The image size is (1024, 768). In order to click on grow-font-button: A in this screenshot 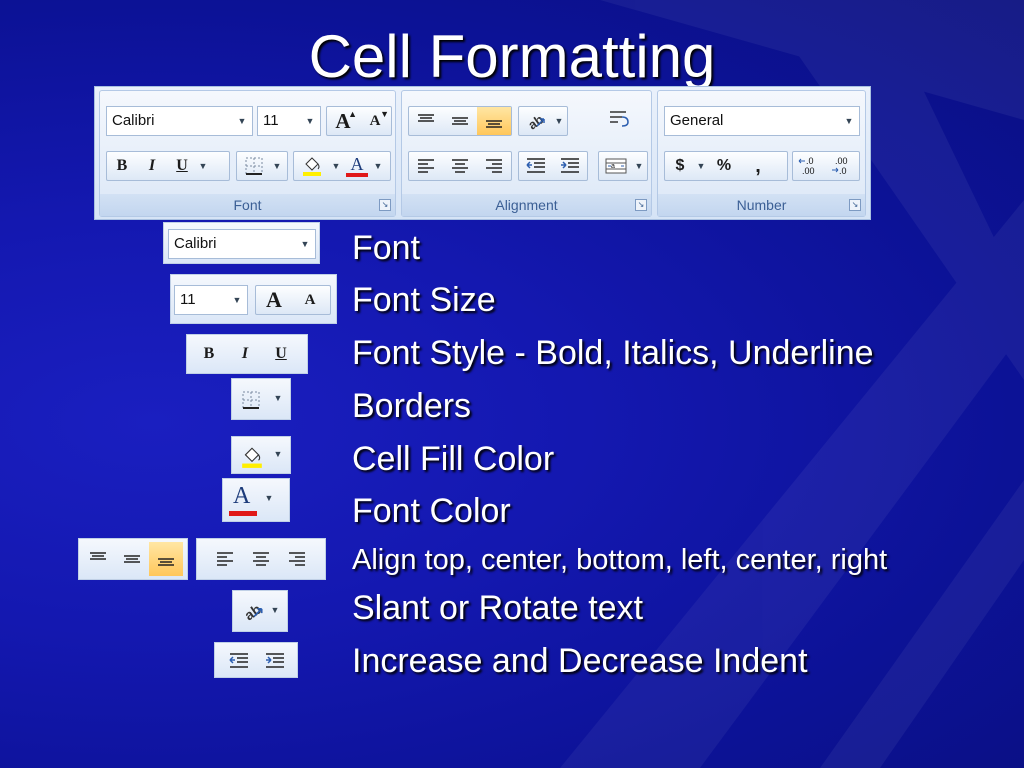, I will do `click(274, 300)`.